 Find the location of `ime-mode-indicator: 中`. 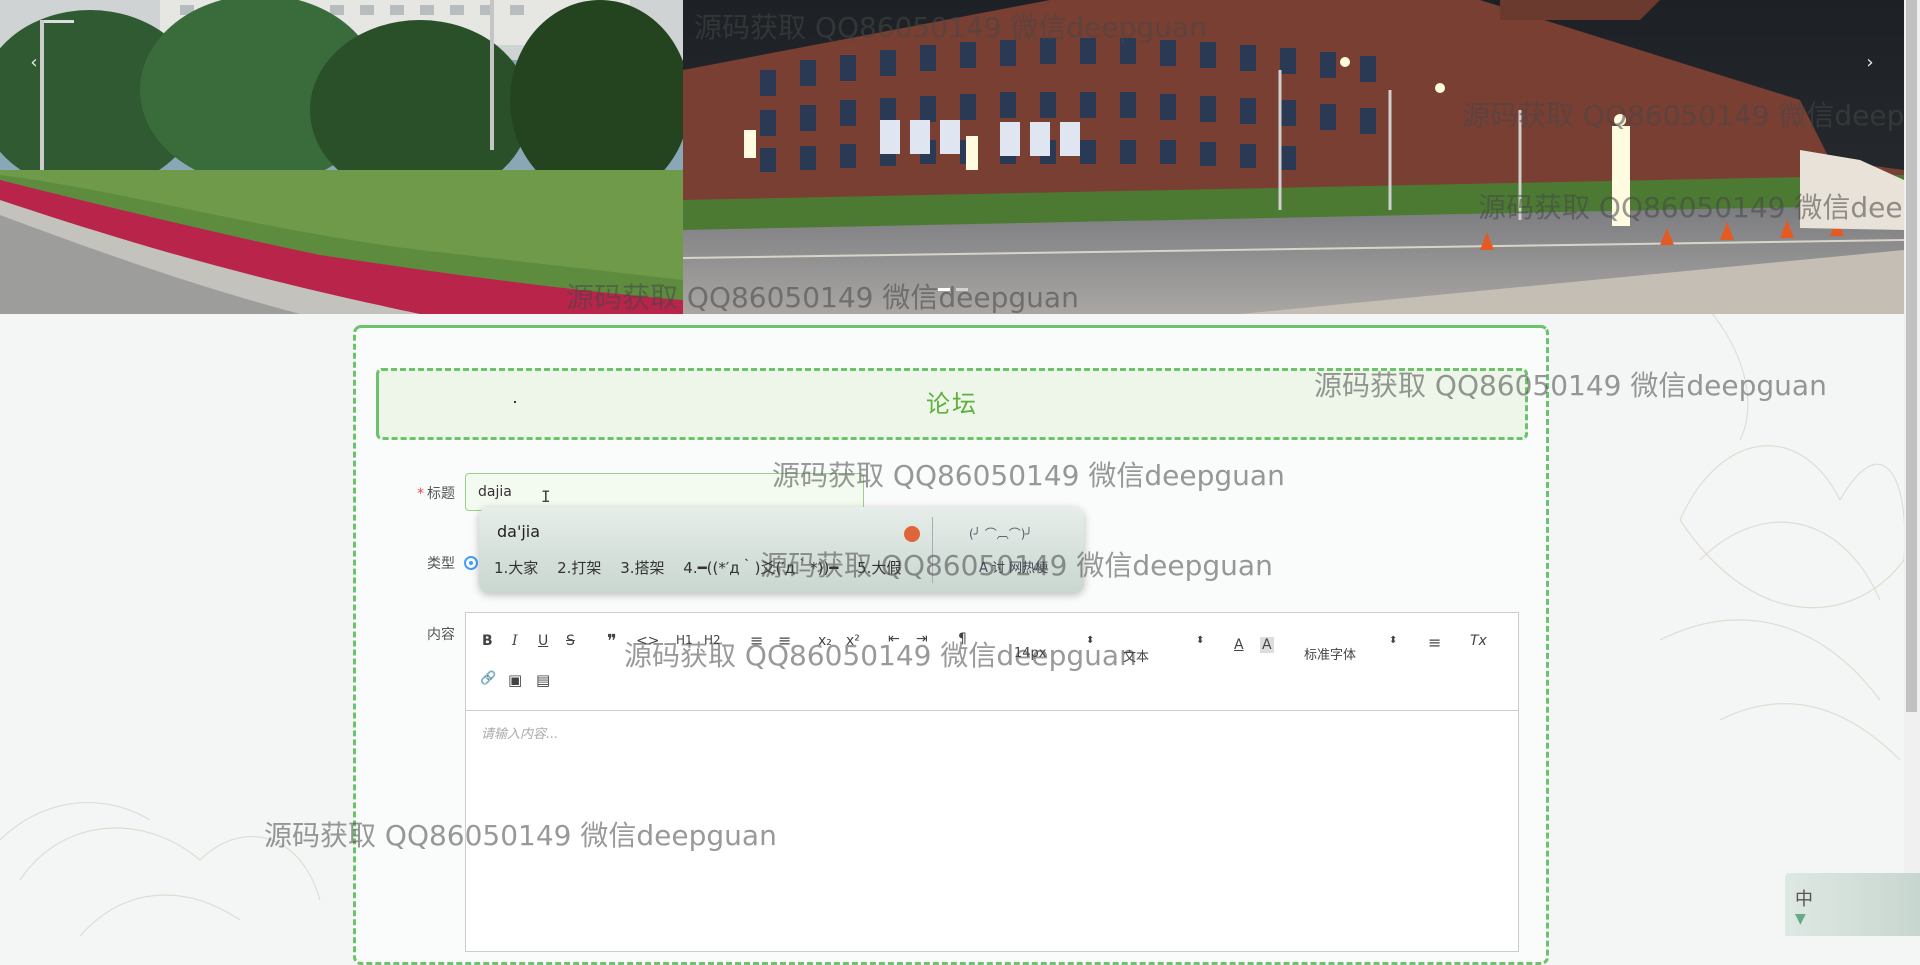

ime-mode-indicator: 中 is located at coordinates (1804, 898).